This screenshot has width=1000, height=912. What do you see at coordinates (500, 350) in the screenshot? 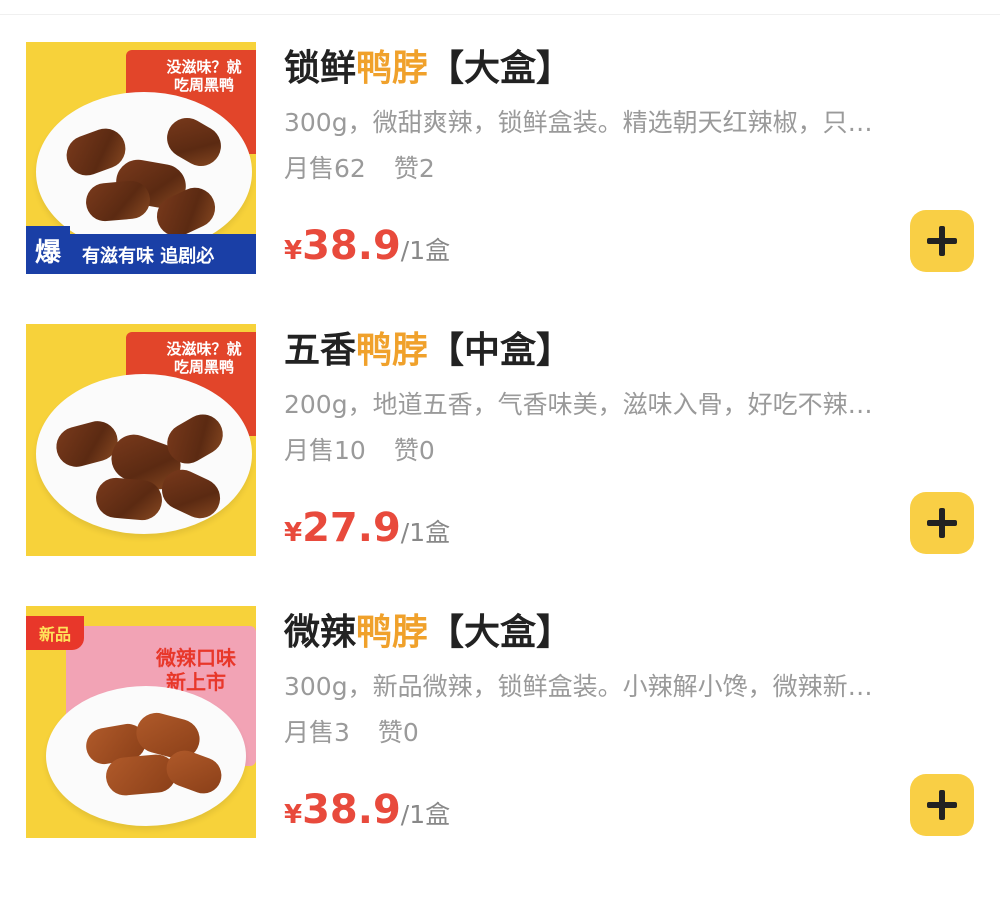
I see `title-suffix: 【中盒】` at bounding box center [500, 350].